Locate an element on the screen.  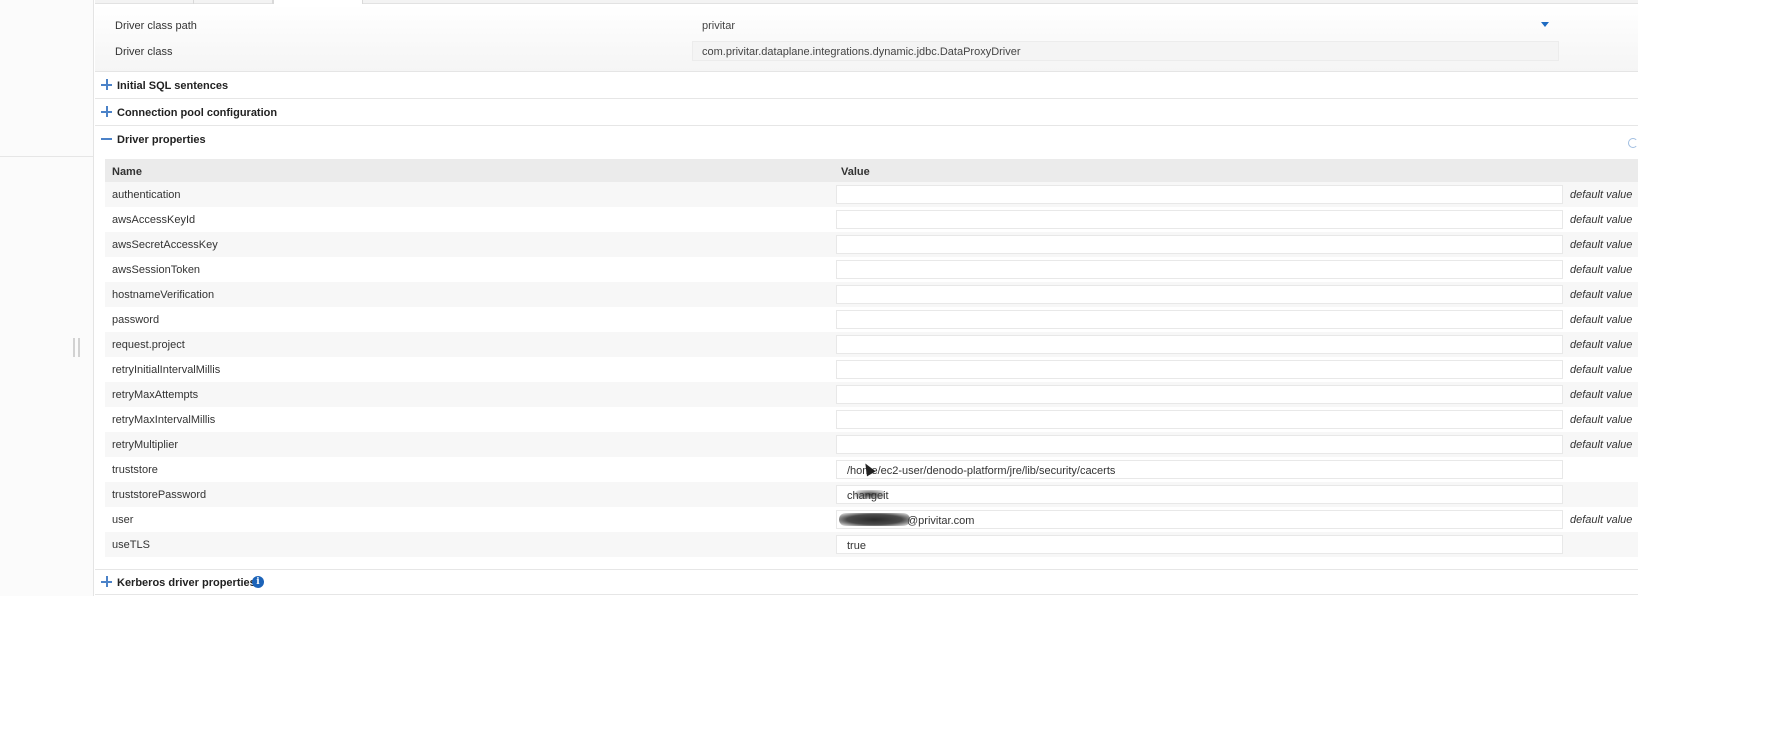
property-name: retryMultiplier is located at coordinates (145, 445).